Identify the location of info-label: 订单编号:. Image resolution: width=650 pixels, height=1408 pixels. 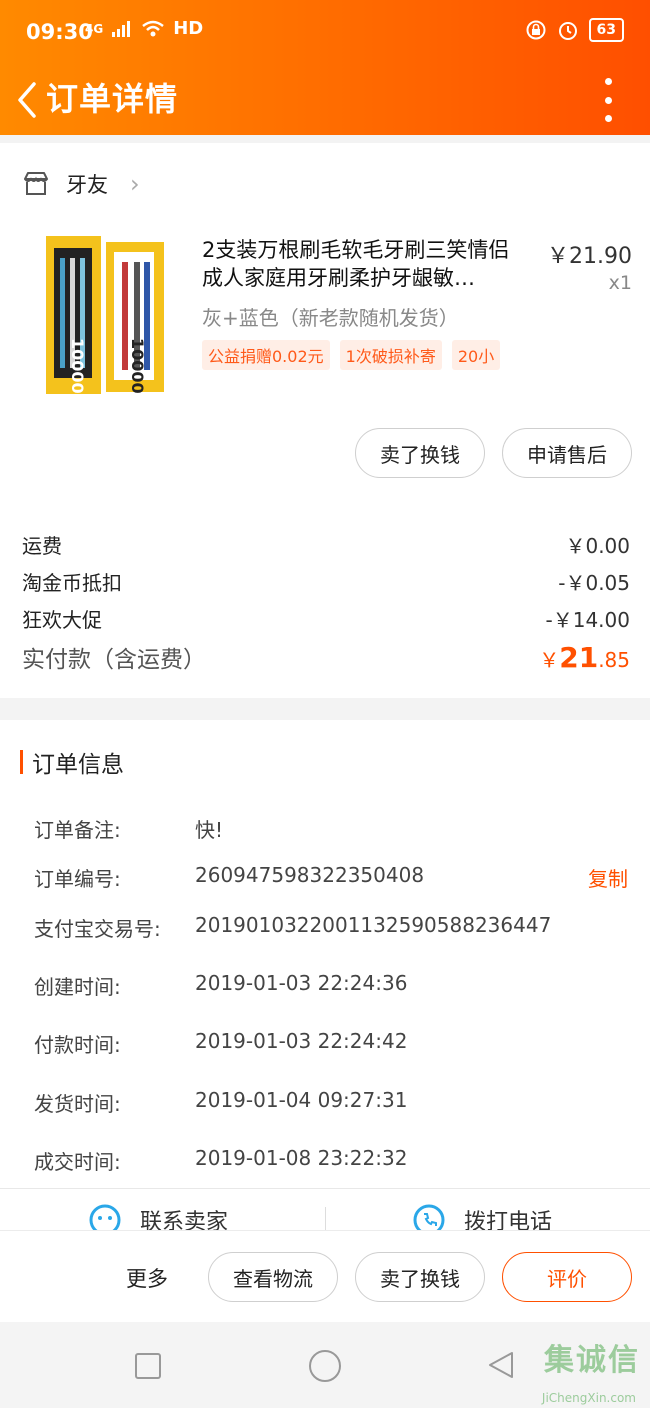
(77, 879).